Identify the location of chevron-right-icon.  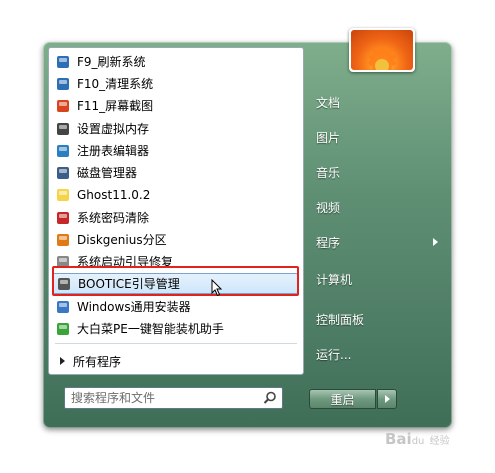
(387, 399).